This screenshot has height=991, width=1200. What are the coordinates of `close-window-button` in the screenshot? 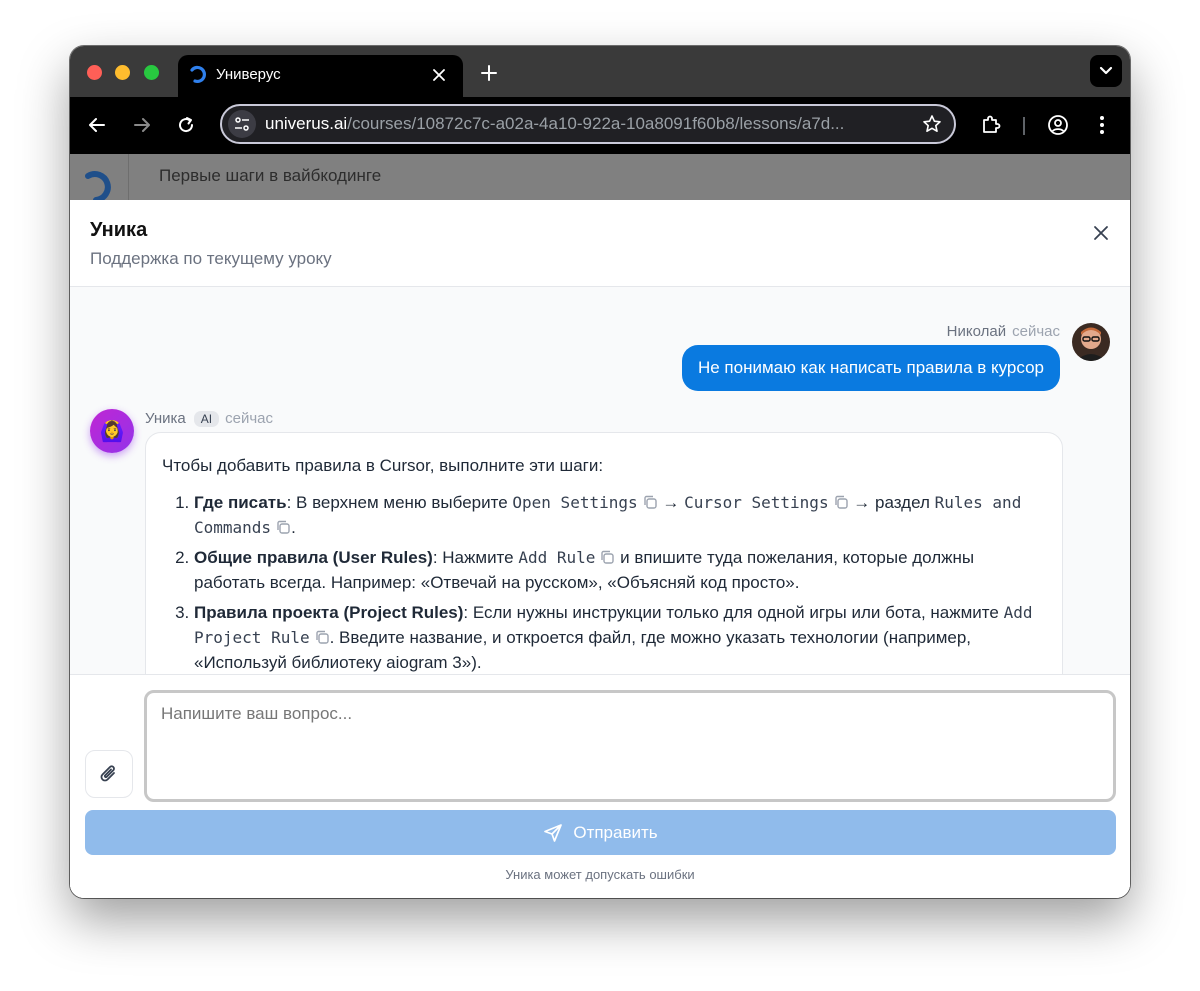 It's located at (94, 72).